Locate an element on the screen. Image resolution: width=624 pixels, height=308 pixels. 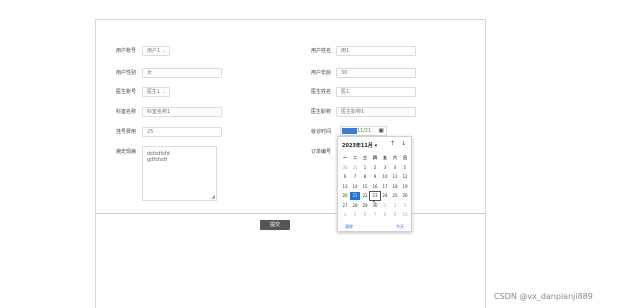
weekday-header: 四 is located at coordinates (375, 157).